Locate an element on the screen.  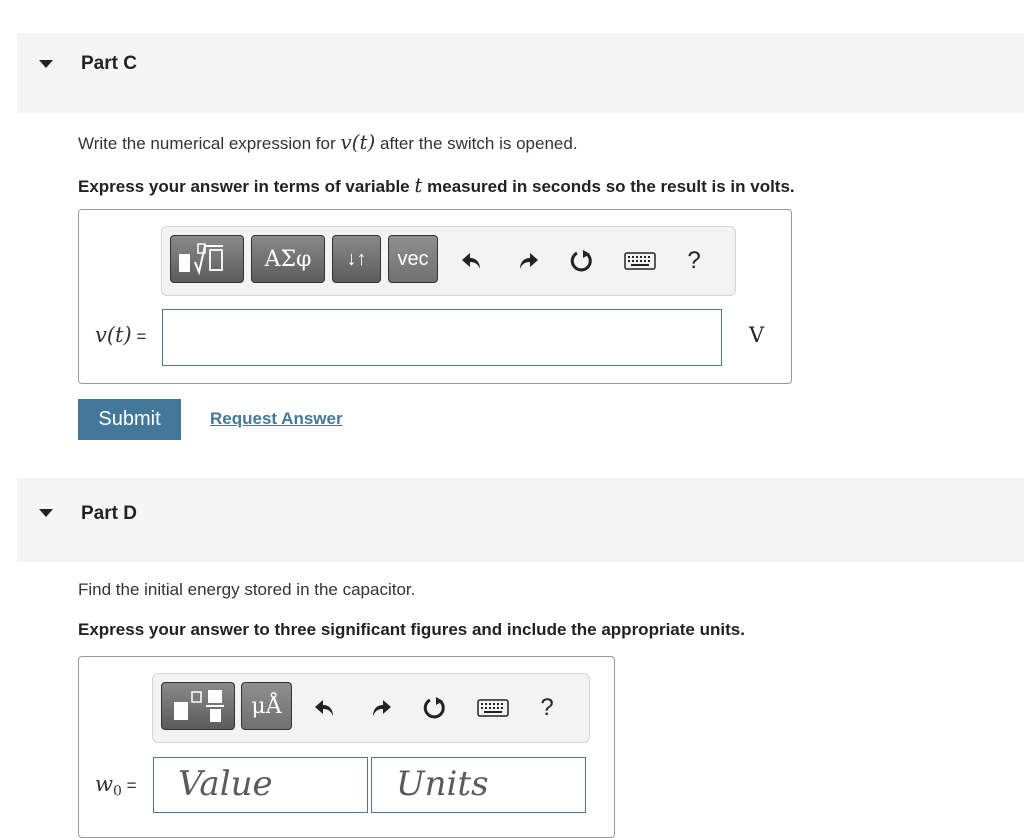
answer-label: v(t) = is located at coordinates (121, 335).